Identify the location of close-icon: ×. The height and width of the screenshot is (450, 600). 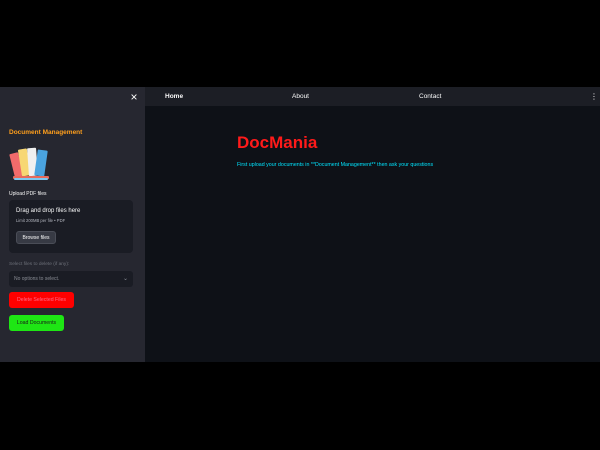
(133, 97).